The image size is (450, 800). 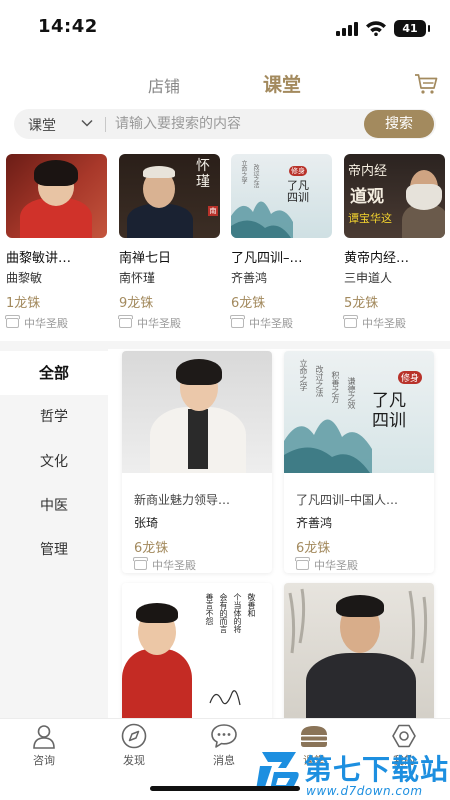 I want to click on featured-card: 曲黎敏讲… 曲黎敏 1龙铢 中华圣殿, so click(x=56, y=242).